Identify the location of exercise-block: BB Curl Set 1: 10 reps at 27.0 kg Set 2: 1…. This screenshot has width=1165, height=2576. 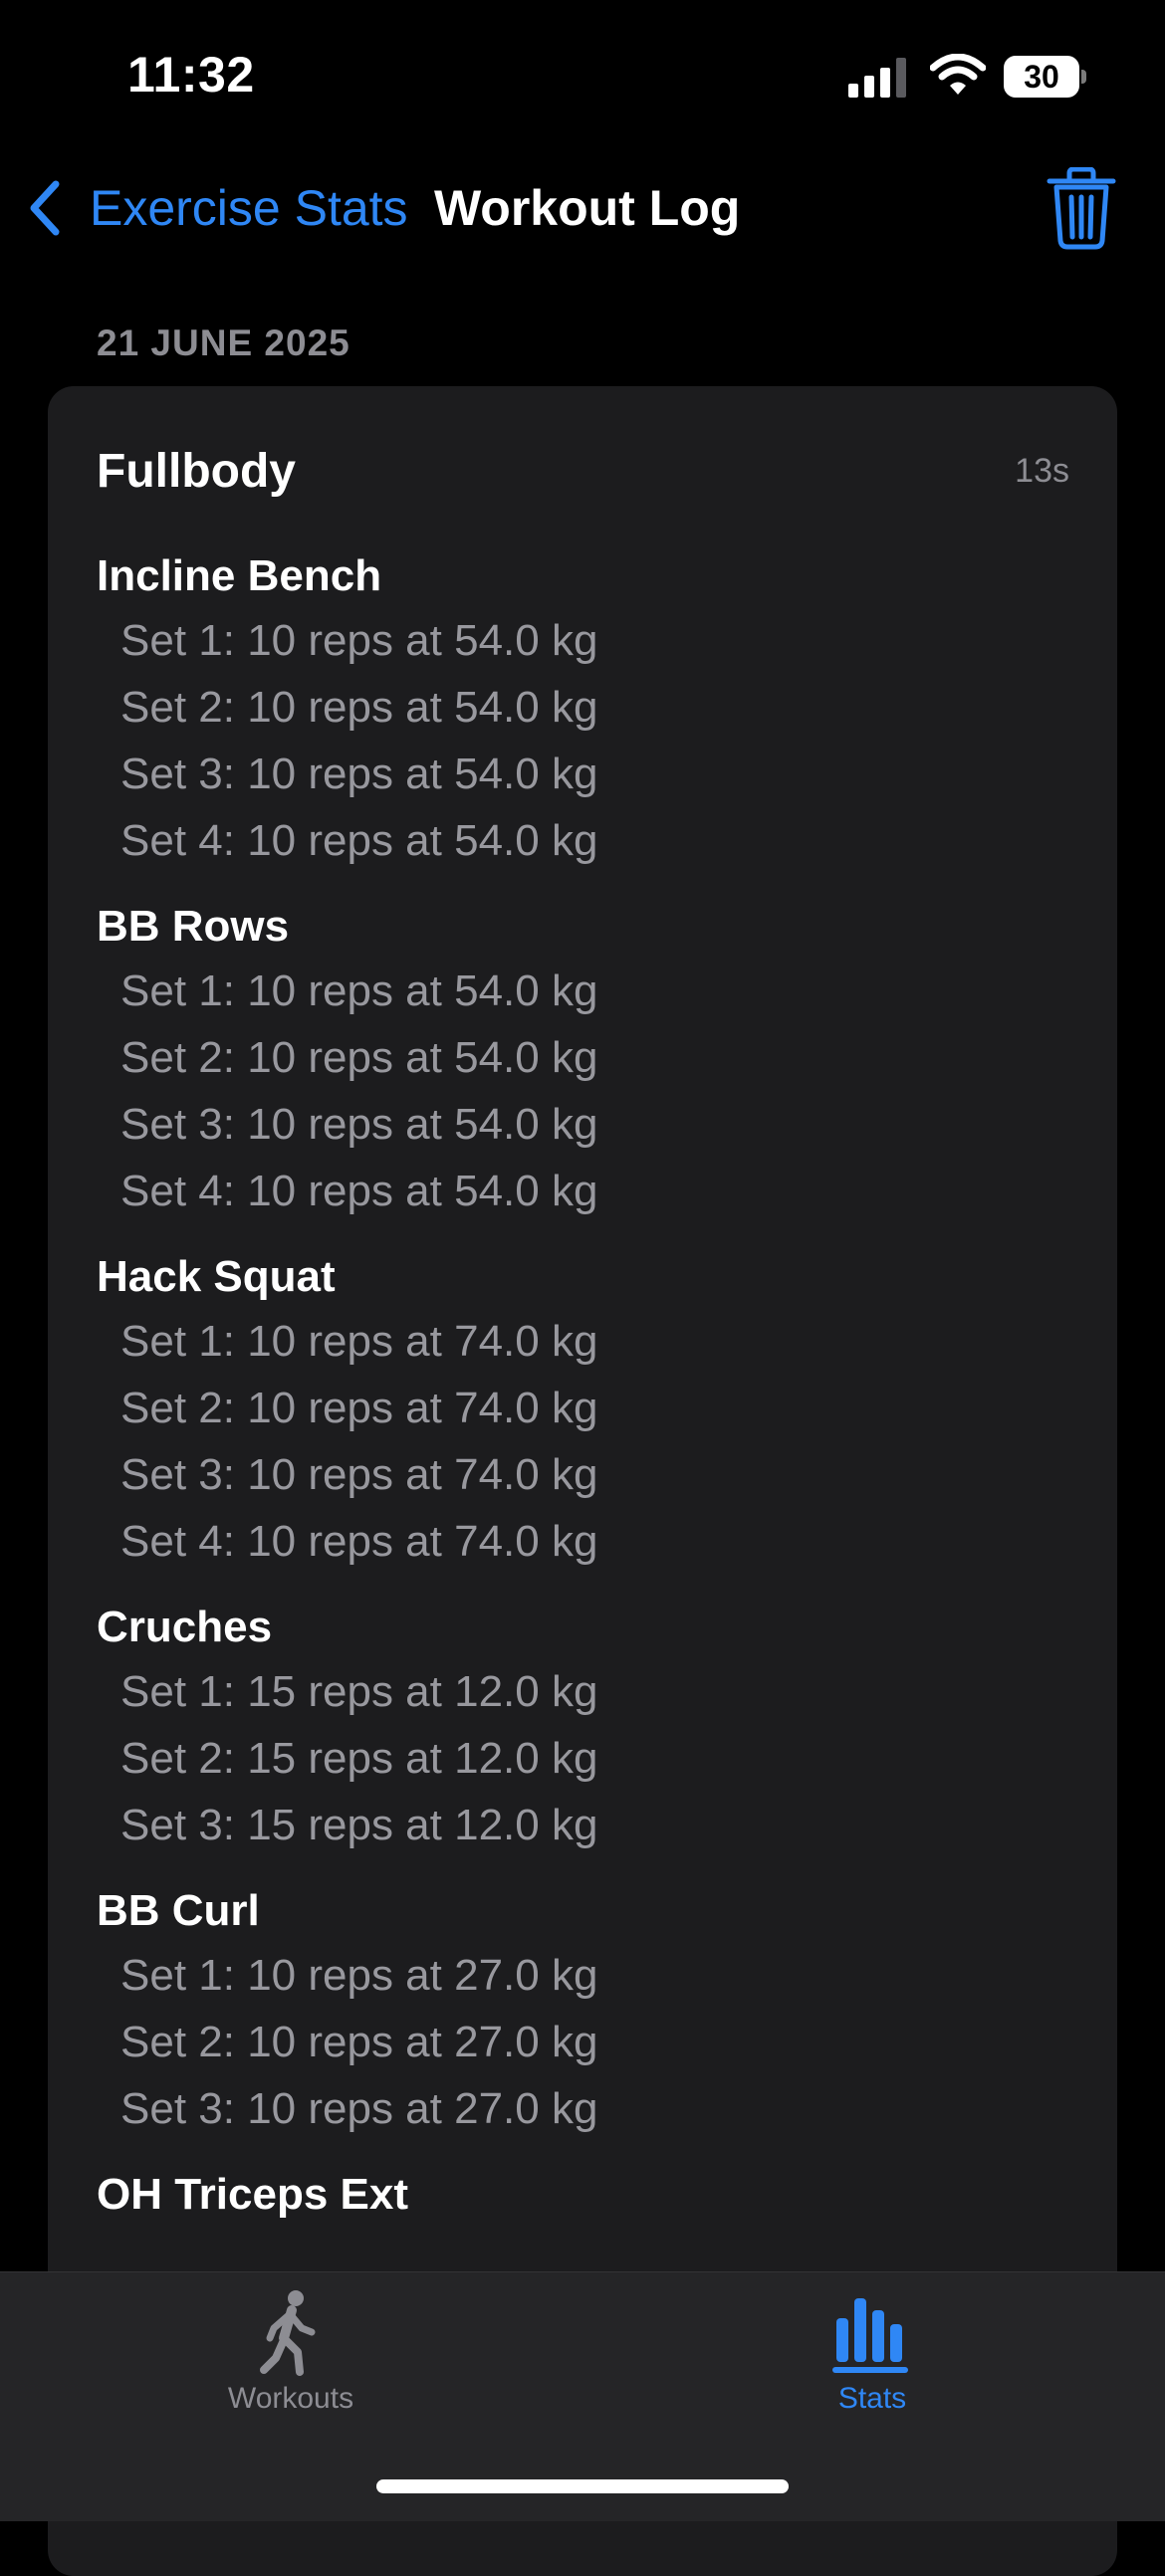
(584, 2011).